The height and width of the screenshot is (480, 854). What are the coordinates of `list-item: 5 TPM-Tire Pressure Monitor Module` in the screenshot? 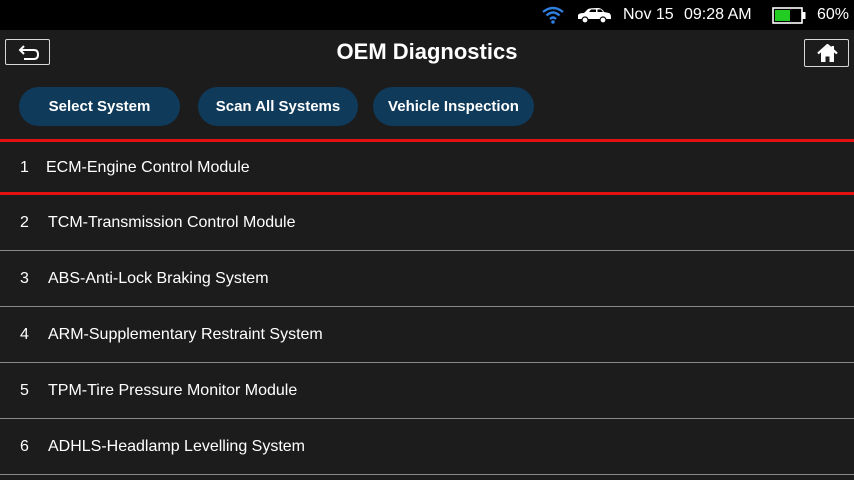 It's located at (427, 391).